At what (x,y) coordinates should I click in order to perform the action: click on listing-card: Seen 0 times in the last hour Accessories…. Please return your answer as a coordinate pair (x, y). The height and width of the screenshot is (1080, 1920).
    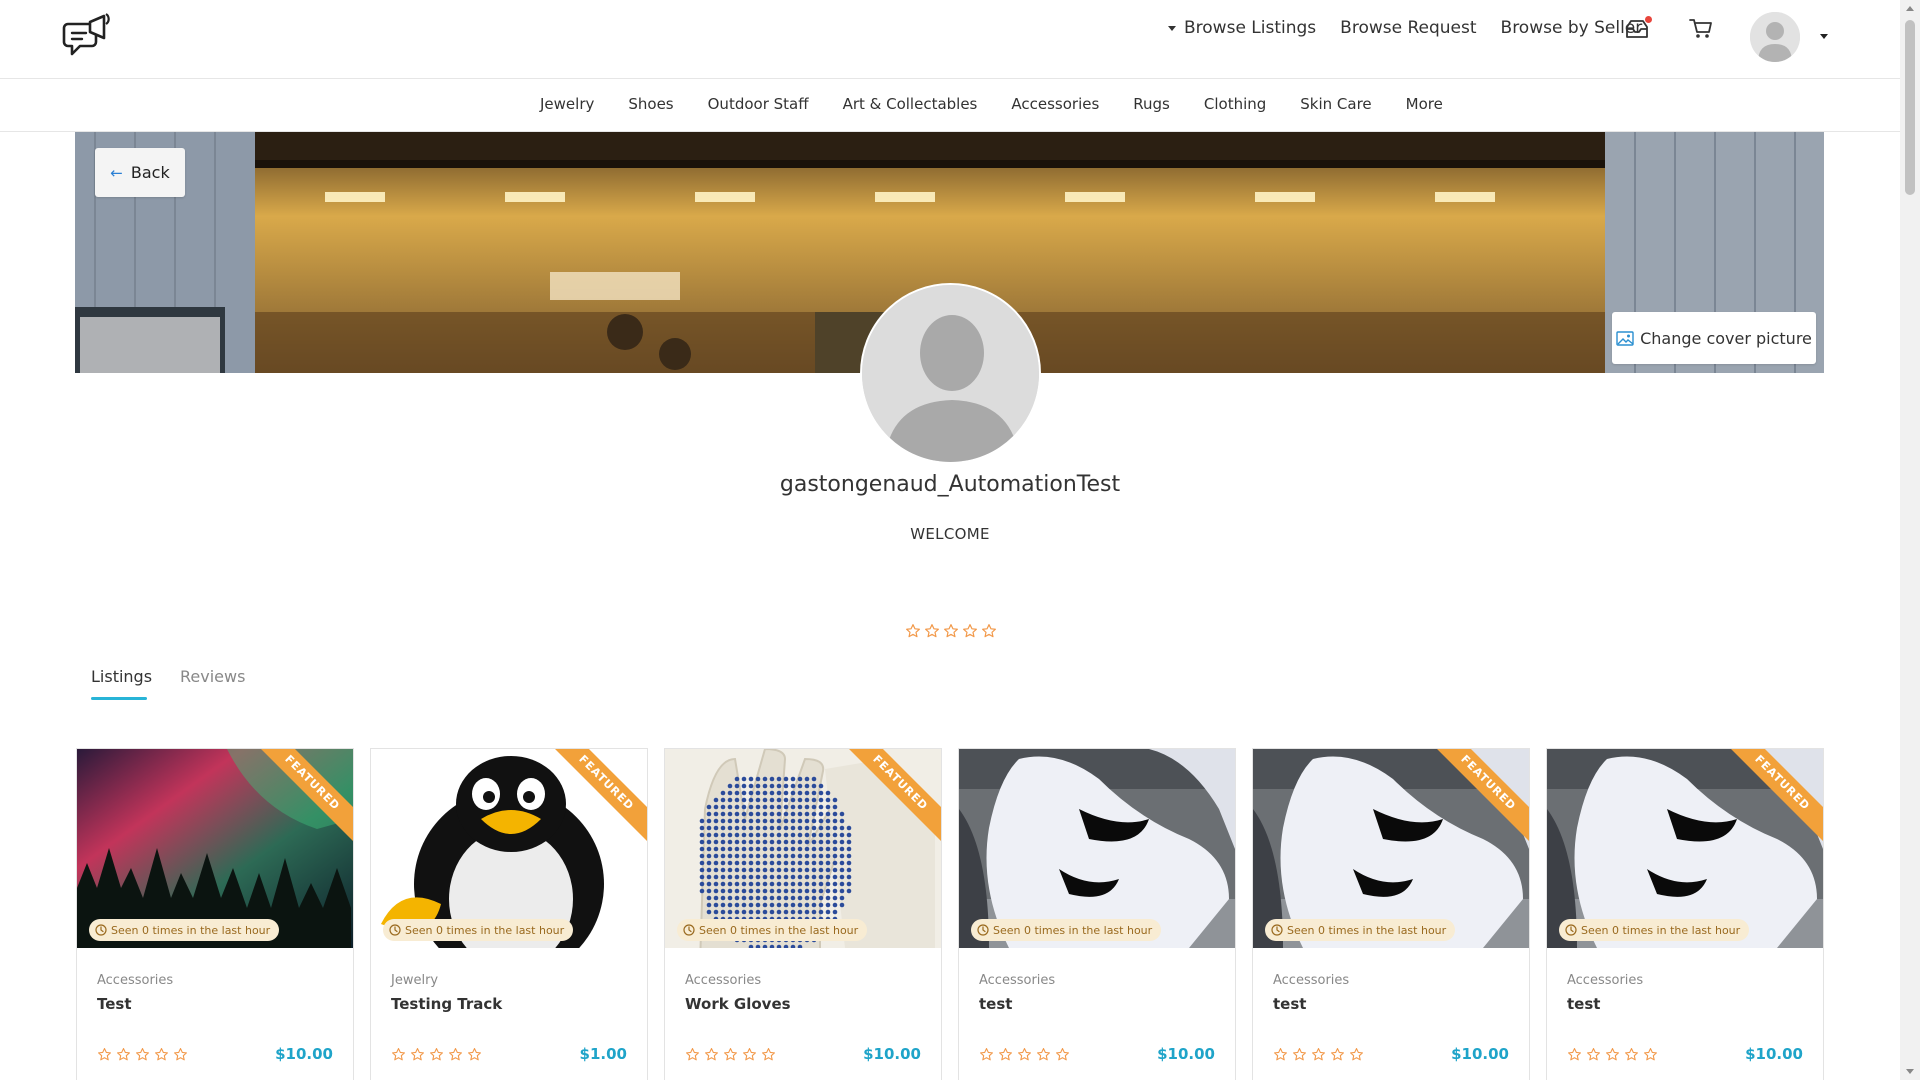
    Looking at the image, I should click on (1097, 914).